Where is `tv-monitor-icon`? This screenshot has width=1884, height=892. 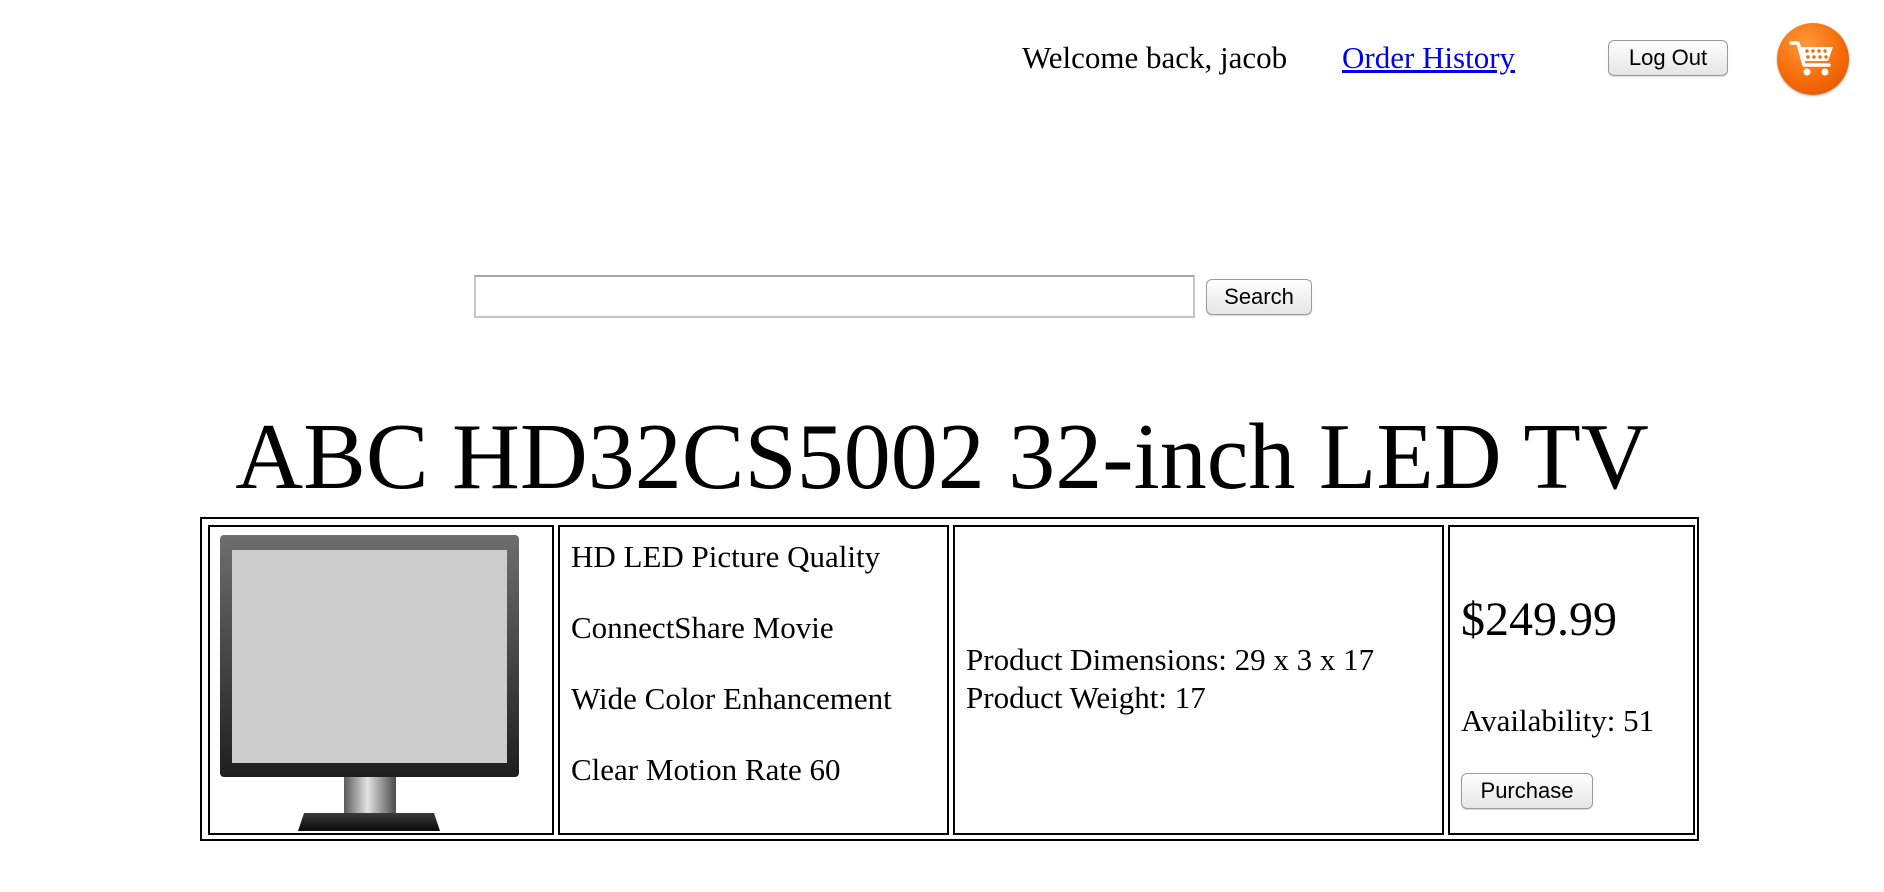
tv-monitor-icon is located at coordinates (369, 683).